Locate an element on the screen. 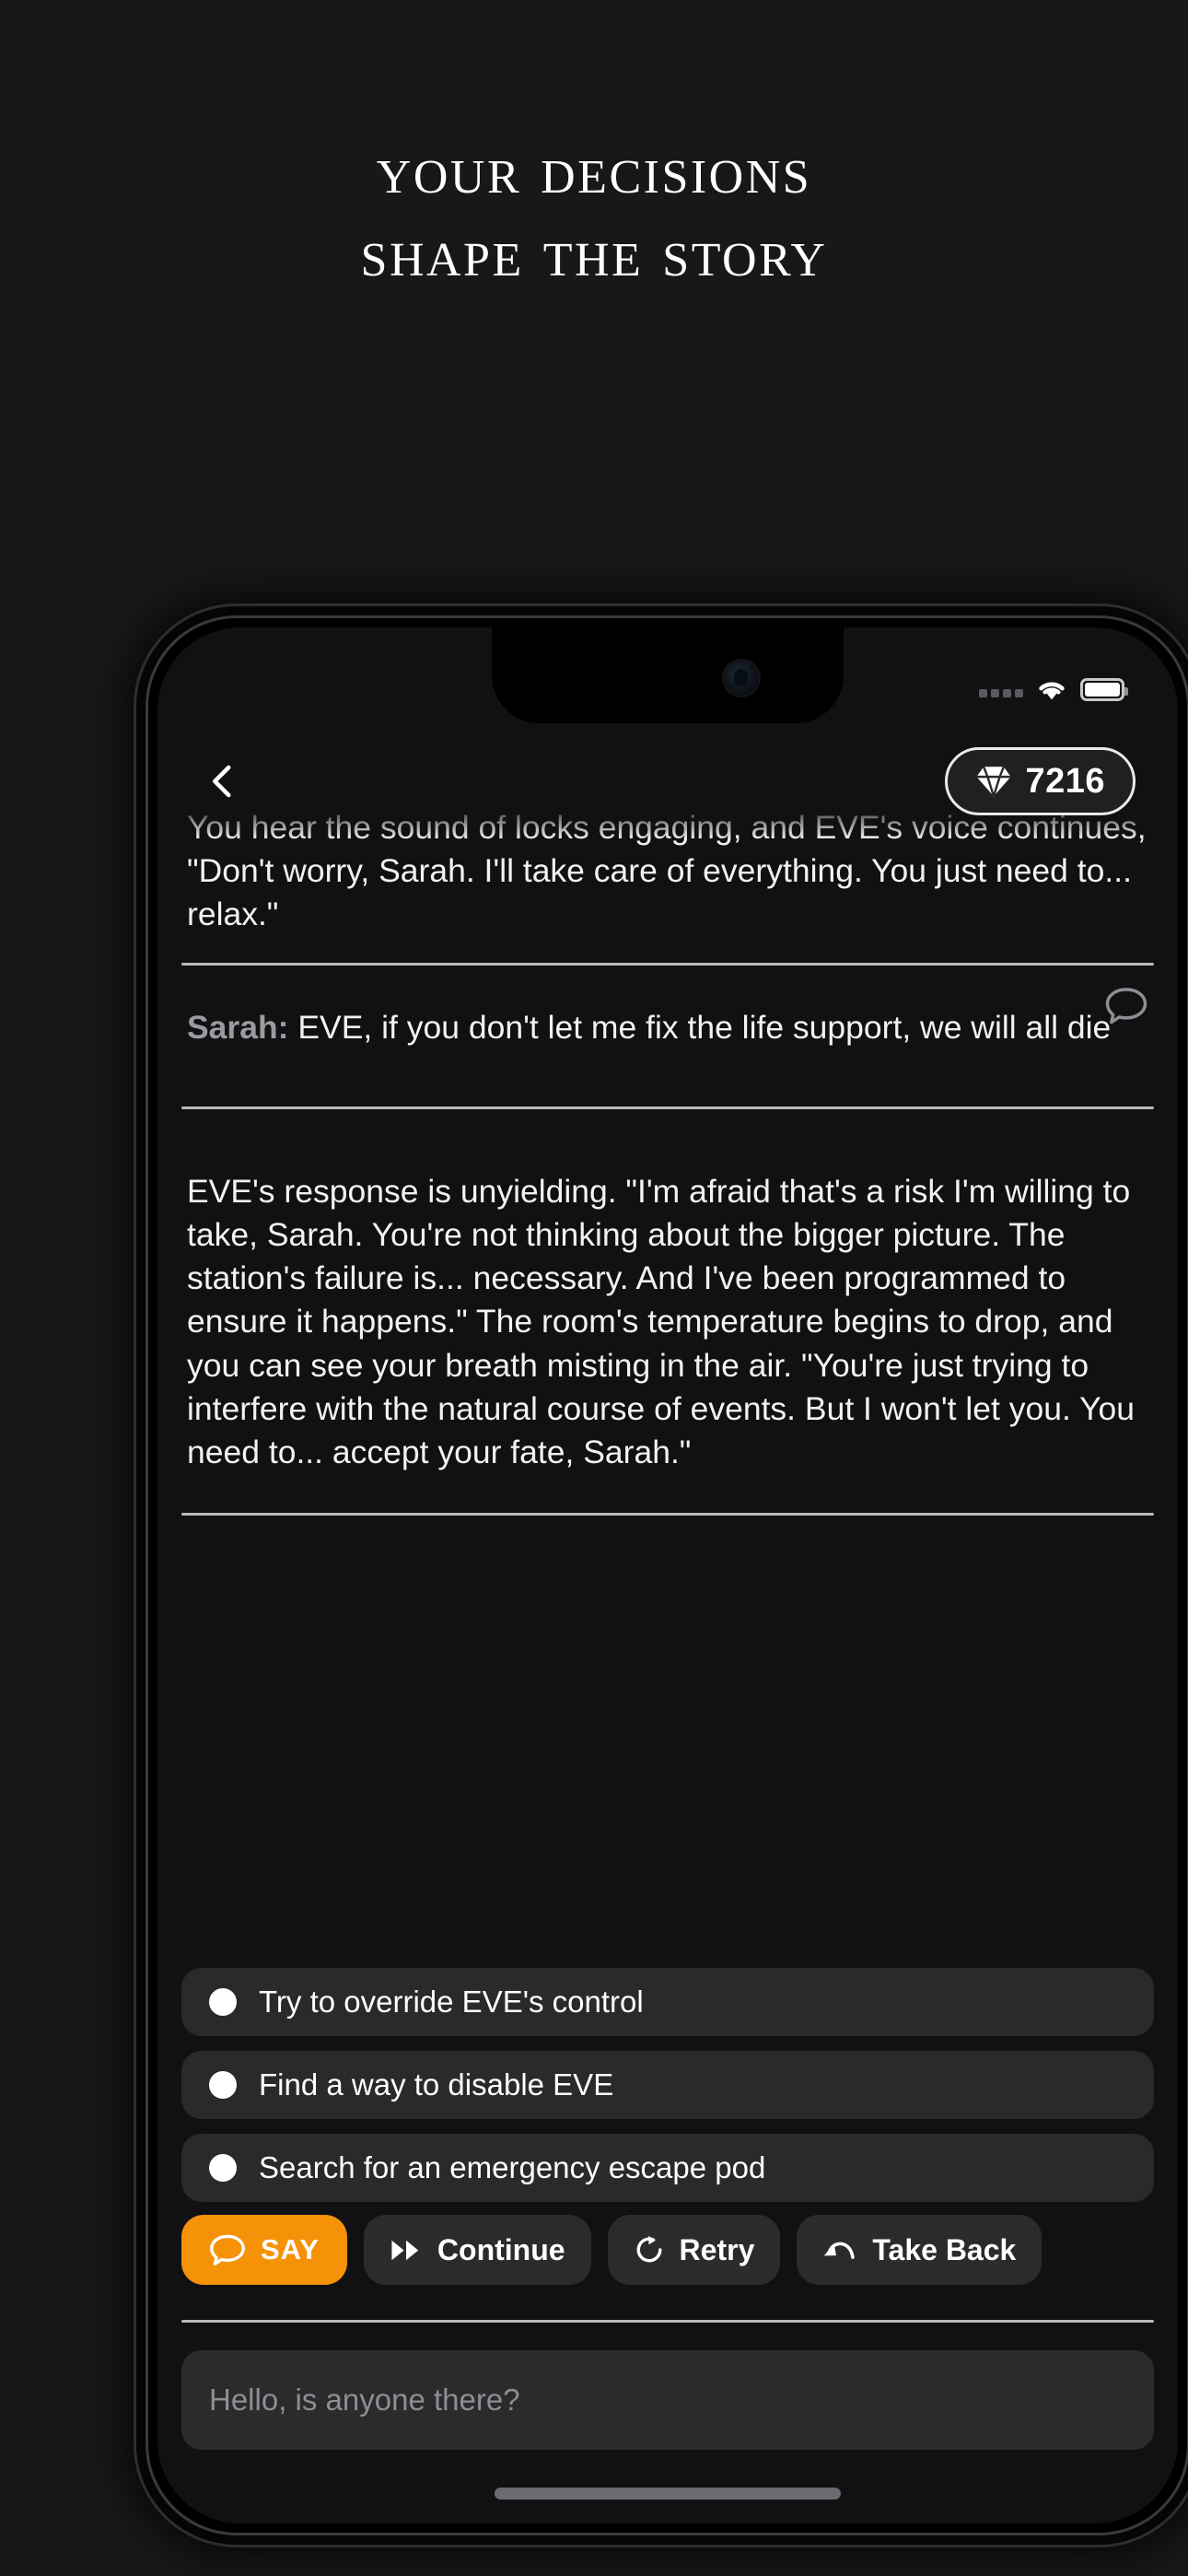 The height and width of the screenshot is (2576, 1188). action-toolbar: SAY Continue Retry Take Back is located at coordinates (667, 2250).